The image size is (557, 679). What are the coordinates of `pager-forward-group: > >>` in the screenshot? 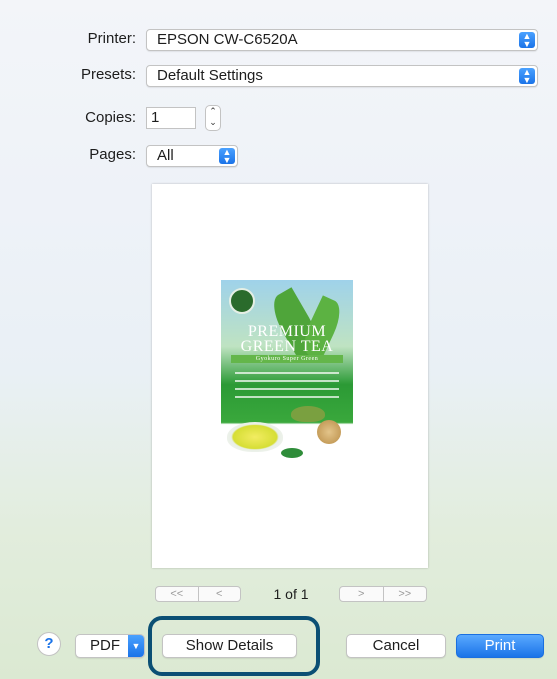 It's located at (383, 594).